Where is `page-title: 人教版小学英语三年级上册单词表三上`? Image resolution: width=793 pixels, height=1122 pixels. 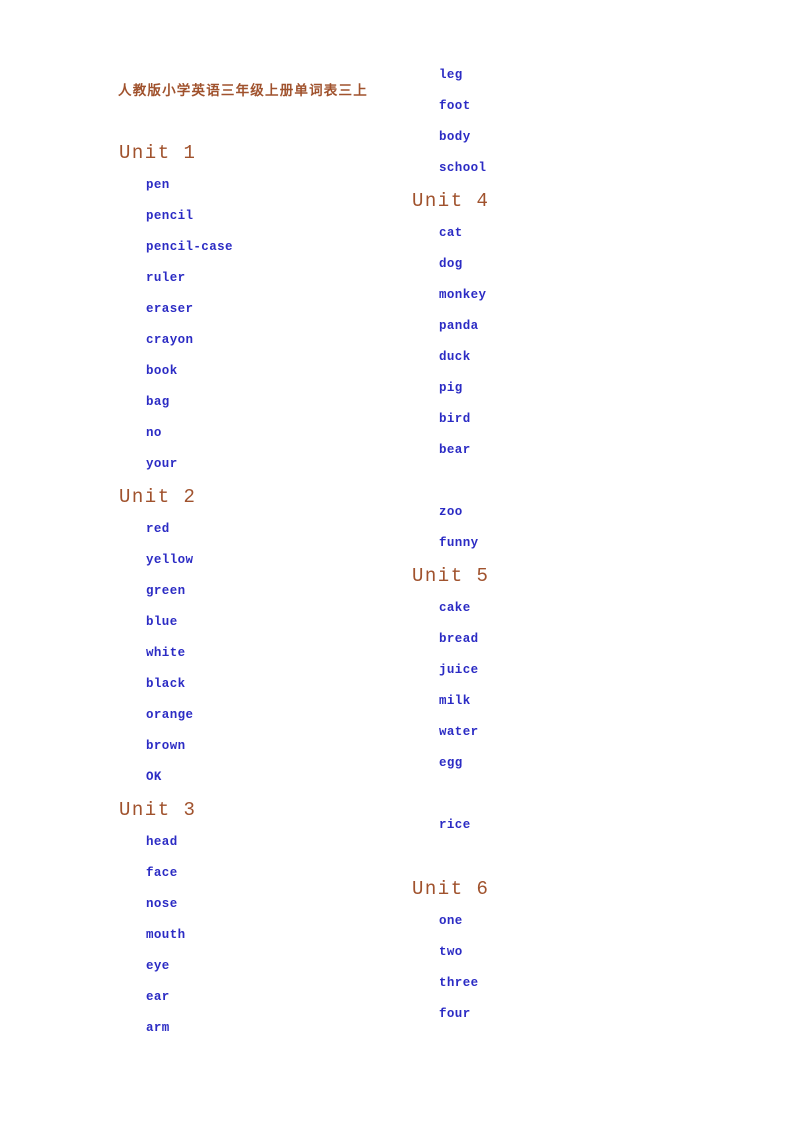
page-title: 人教版小学英语三年级上册单词表三上 is located at coordinates (243, 91).